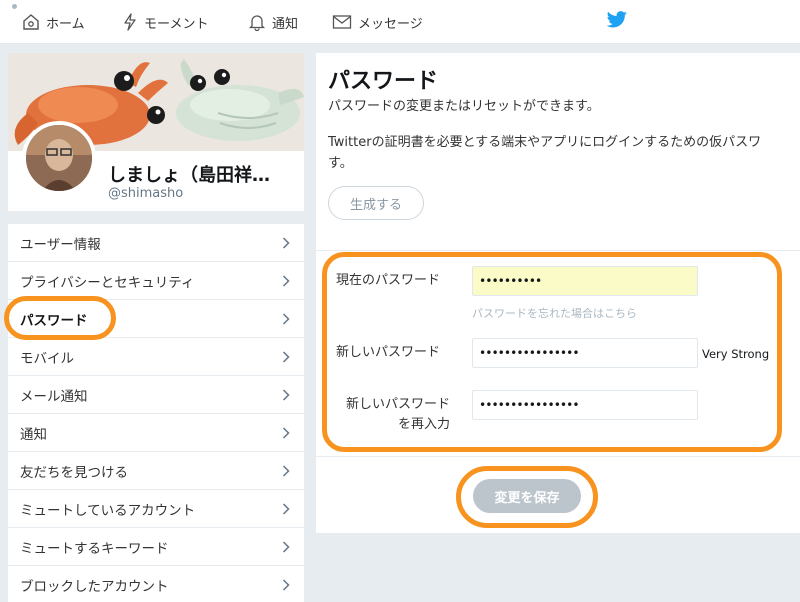 The height and width of the screenshot is (602, 800). What do you see at coordinates (94, 548) in the screenshot?
I see `sidebar-item-label: ミュートするキーワード` at bounding box center [94, 548].